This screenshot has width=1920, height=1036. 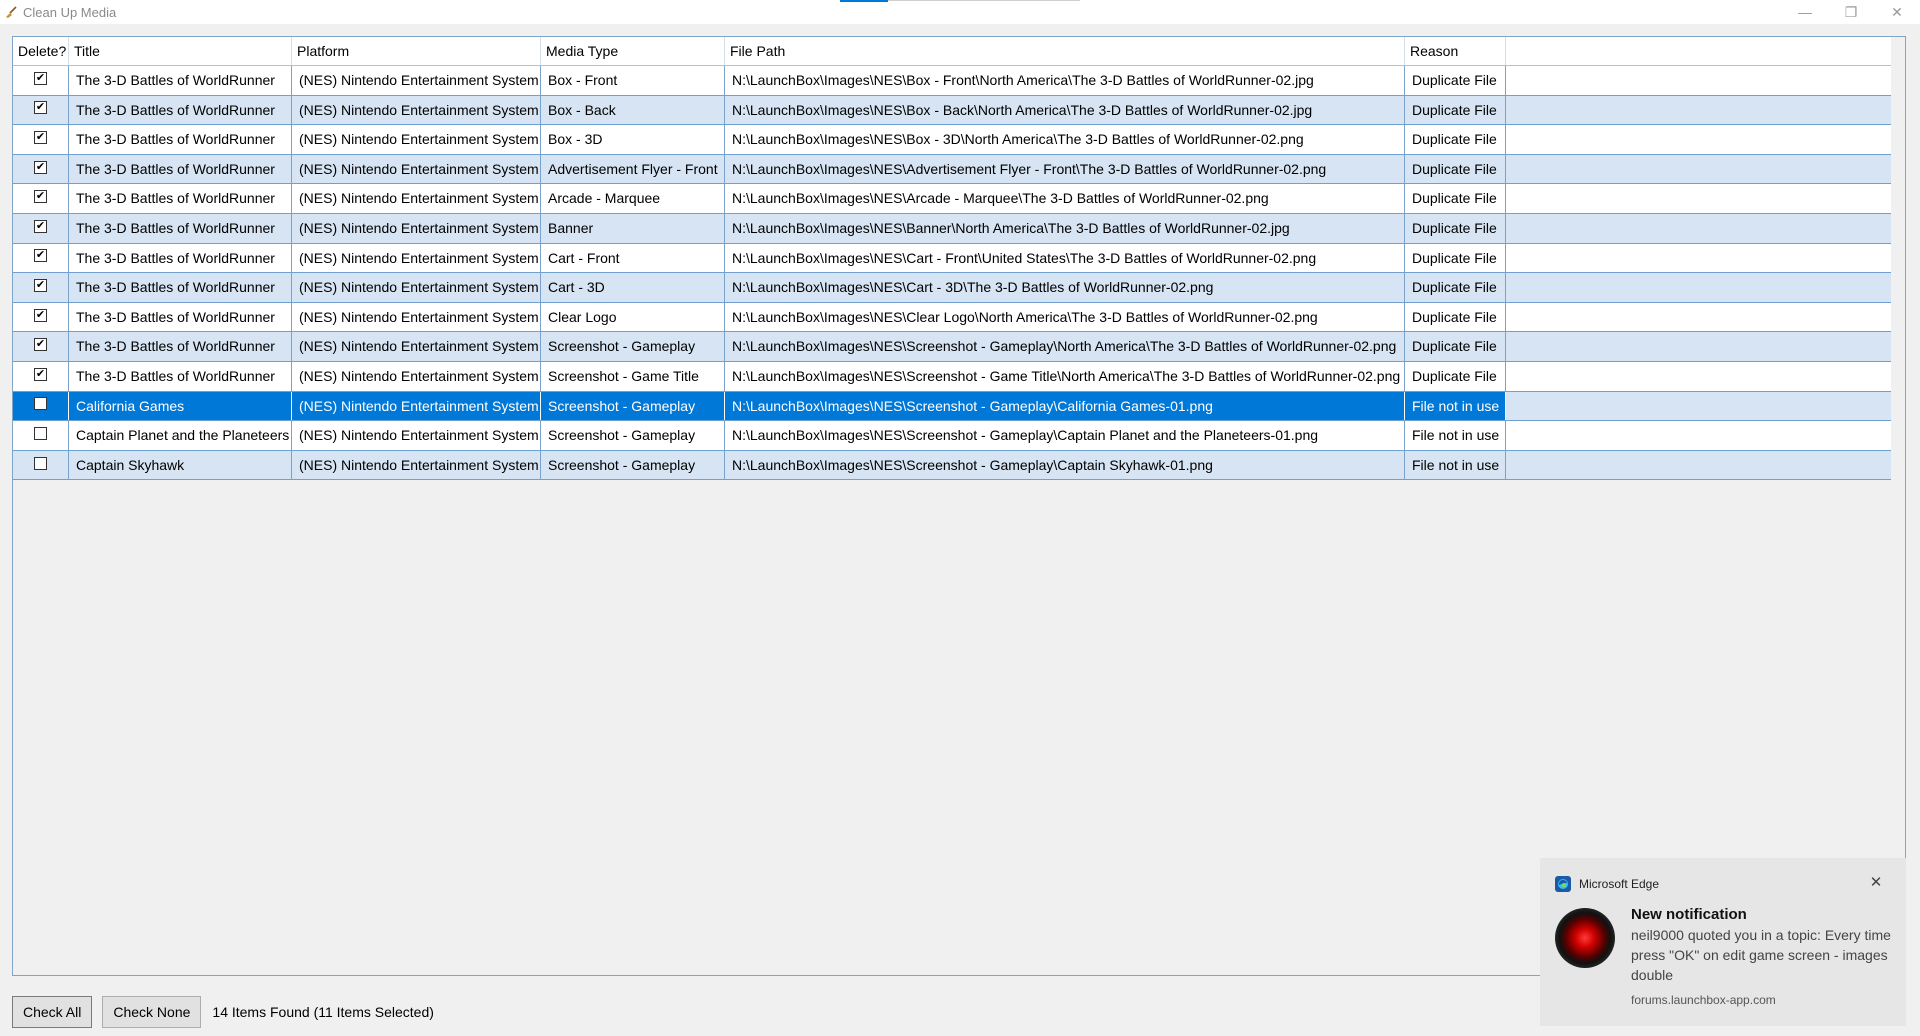 What do you see at coordinates (633, 51) in the screenshot?
I see `column-header-media-type: Media Type` at bounding box center [633, 51].